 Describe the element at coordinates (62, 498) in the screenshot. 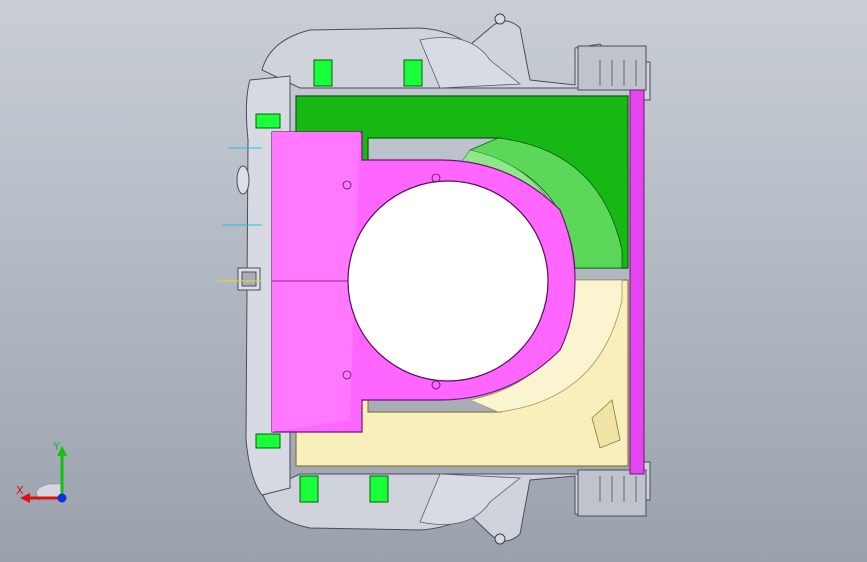

I see `z-axis-dot` at that location.